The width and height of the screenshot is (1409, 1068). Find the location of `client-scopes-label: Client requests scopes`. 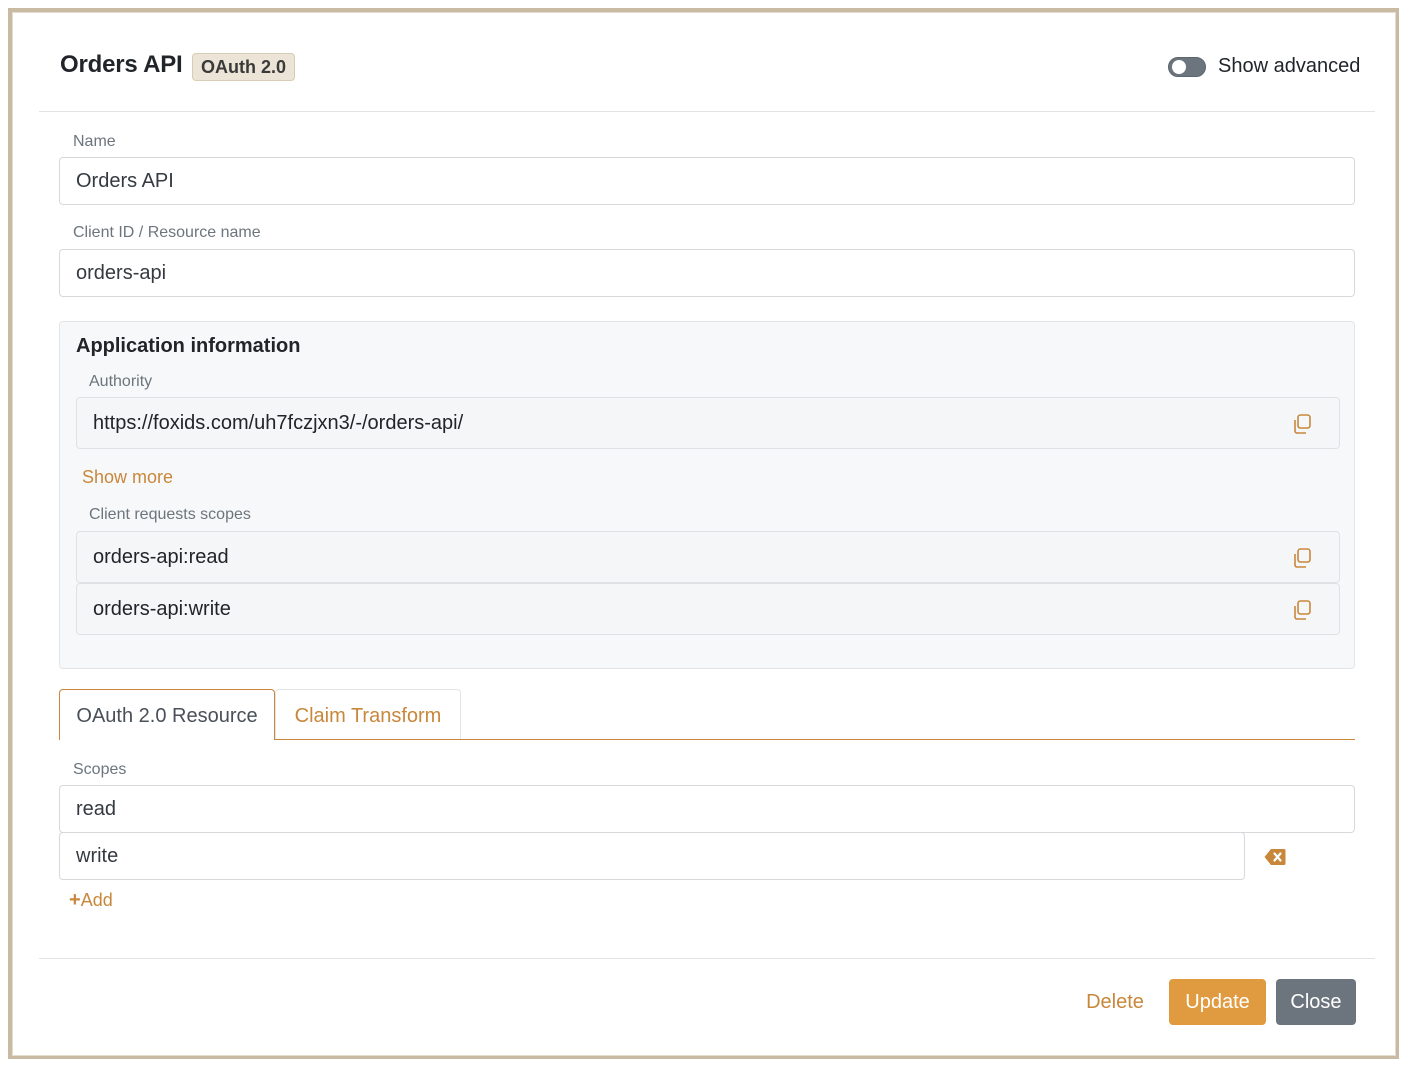

client-scopes-label: Client requests scopes is located at coordinates (170, 514).